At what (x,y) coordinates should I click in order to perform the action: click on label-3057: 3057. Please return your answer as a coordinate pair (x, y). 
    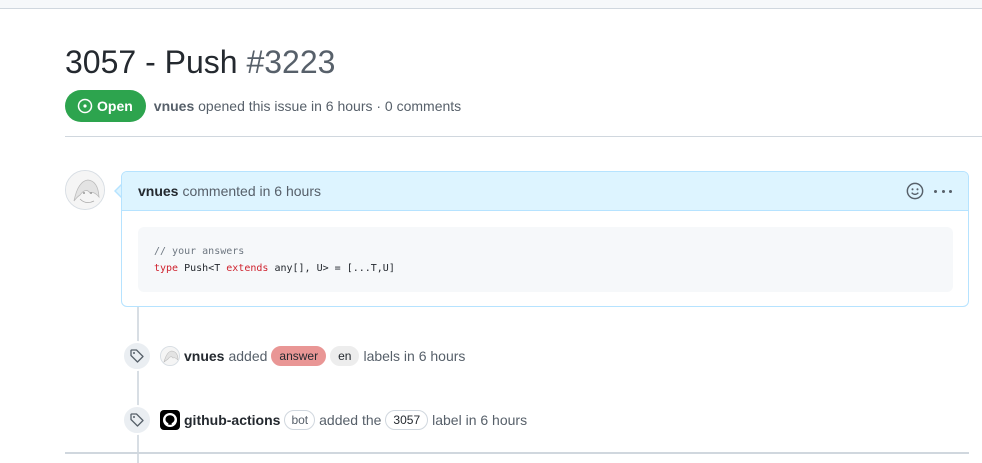
    Looking at the image, I should click on (407, 420).